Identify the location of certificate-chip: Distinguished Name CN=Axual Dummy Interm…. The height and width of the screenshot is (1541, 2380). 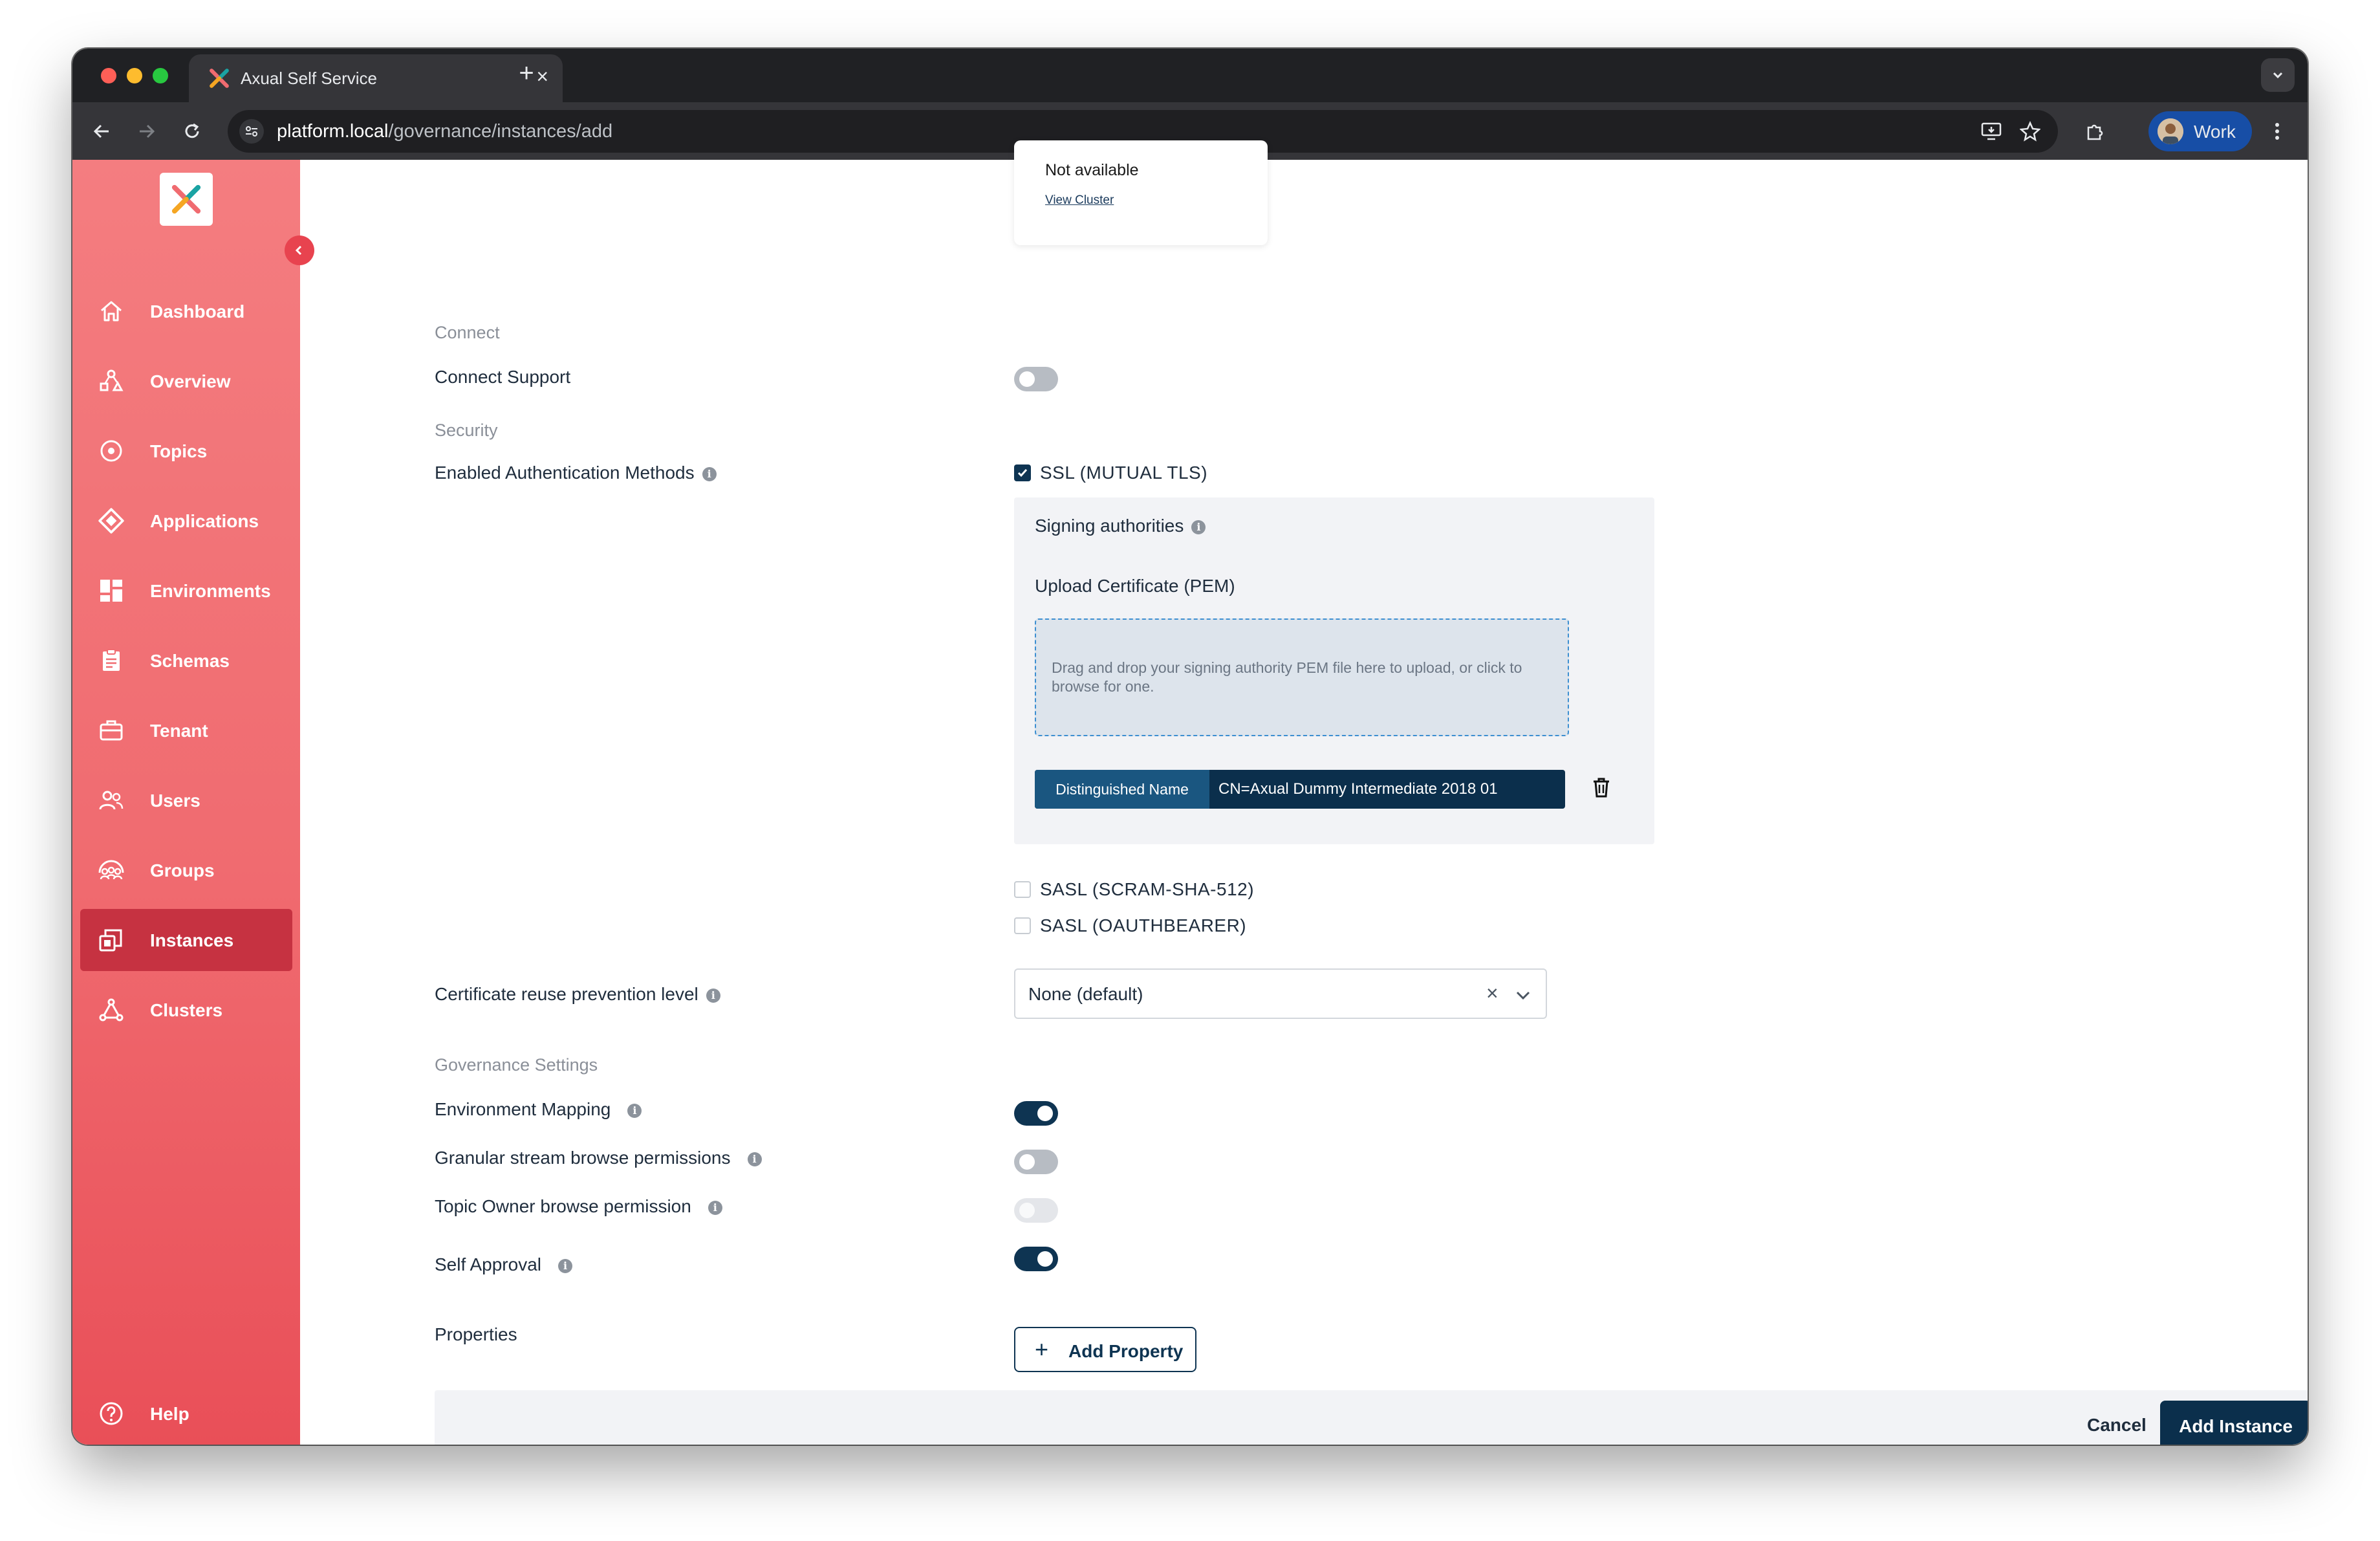
(1300, 789).